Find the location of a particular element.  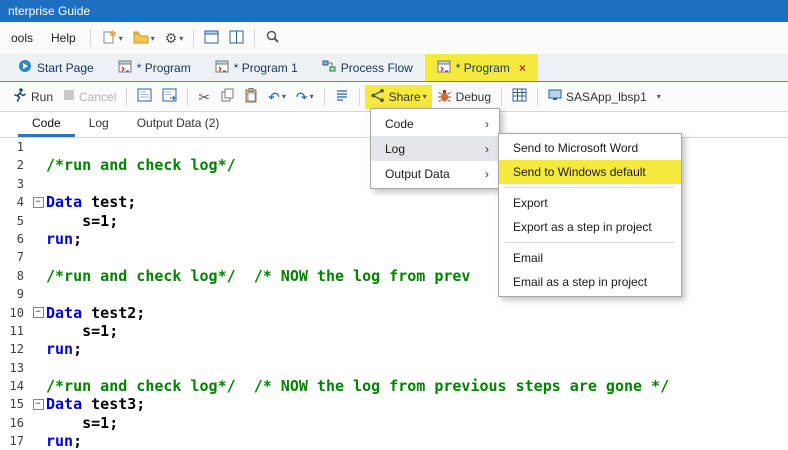

menu-item-label: Code is located at coordinates (399, 123).